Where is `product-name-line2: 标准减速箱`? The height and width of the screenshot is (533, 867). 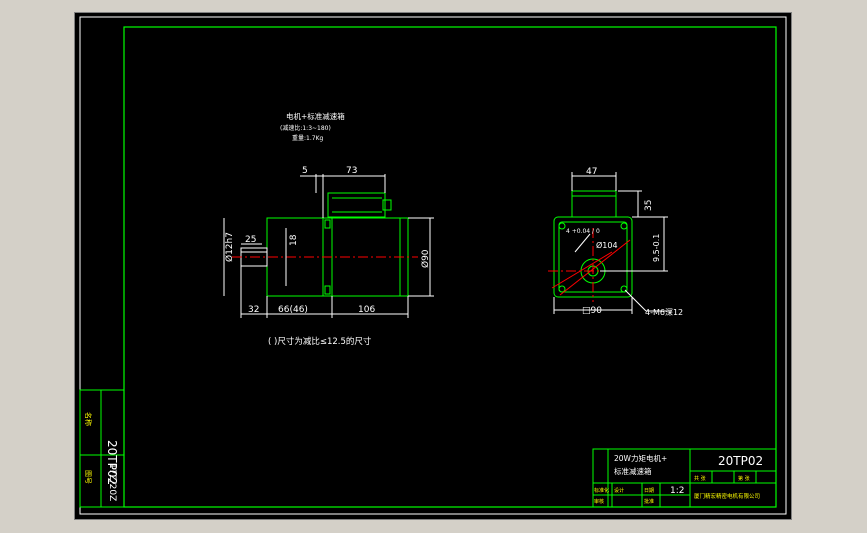 product-name-line2: 标准减速箱 is located at coordinates (633, 471).